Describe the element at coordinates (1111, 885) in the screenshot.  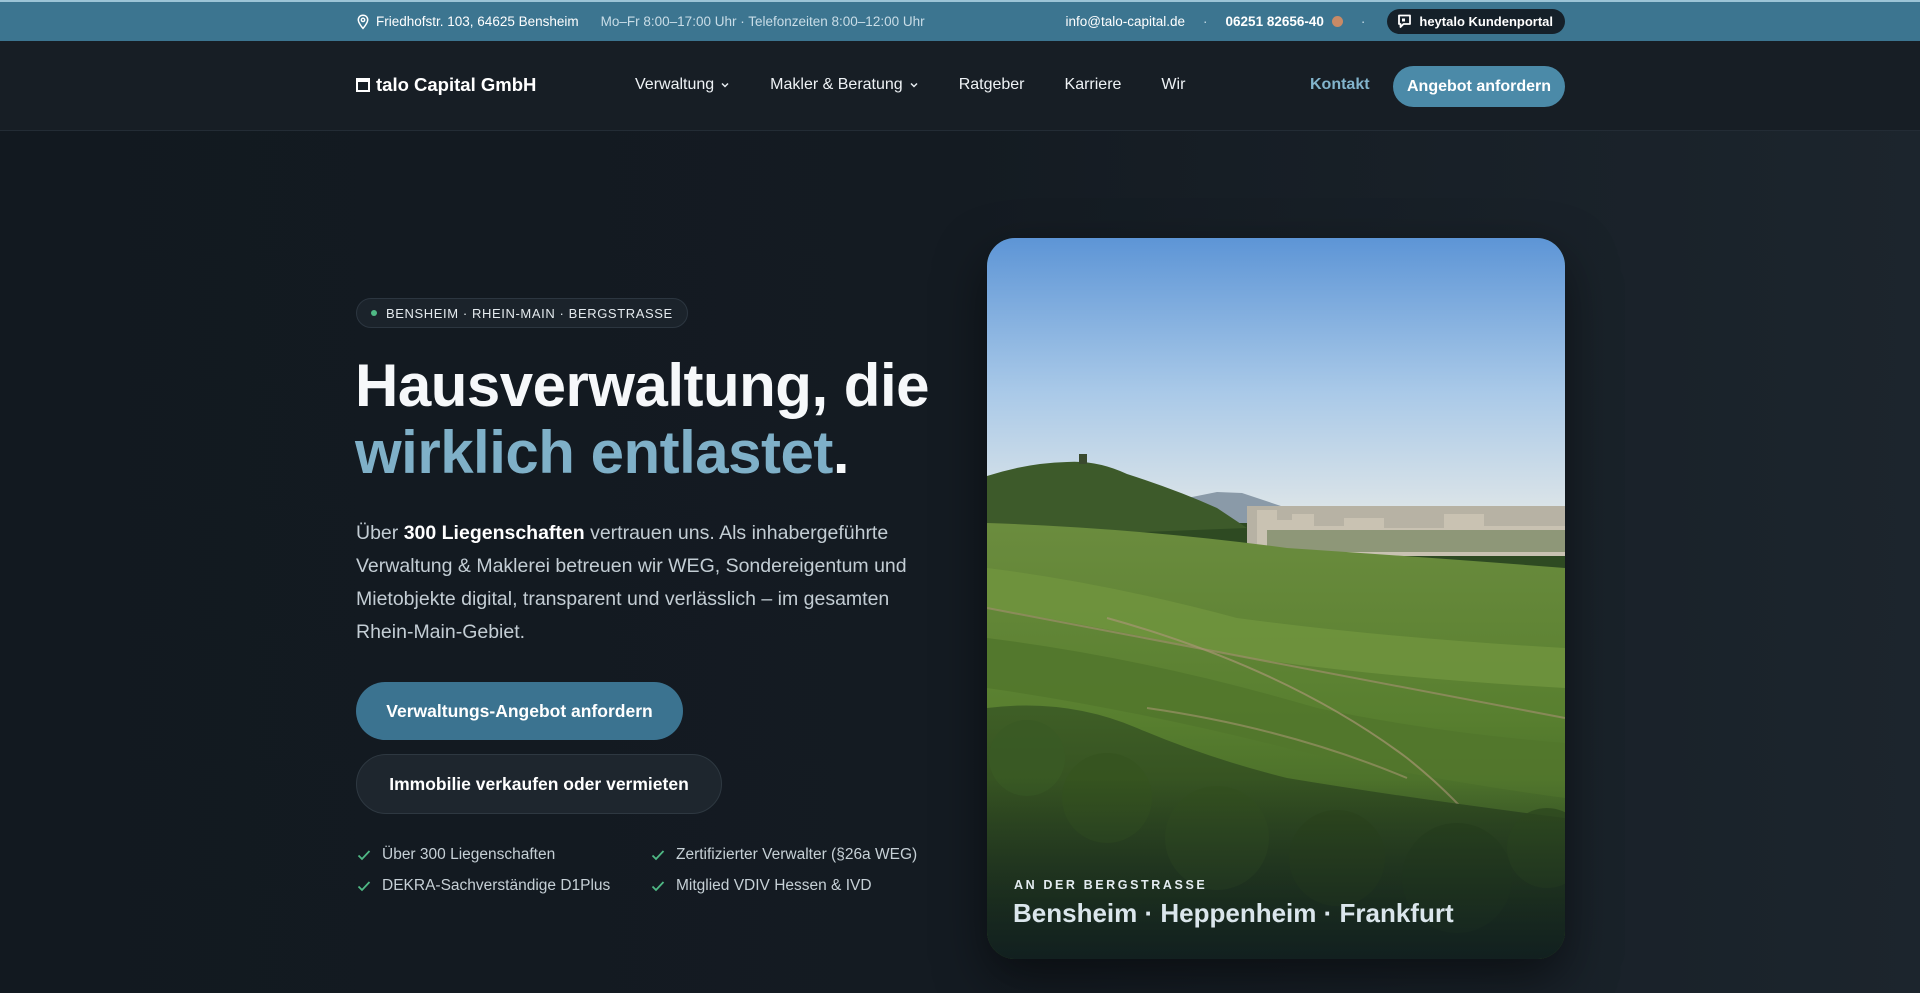
I see `photo-kicker: AN DER BERGSTRASSE` at that location.